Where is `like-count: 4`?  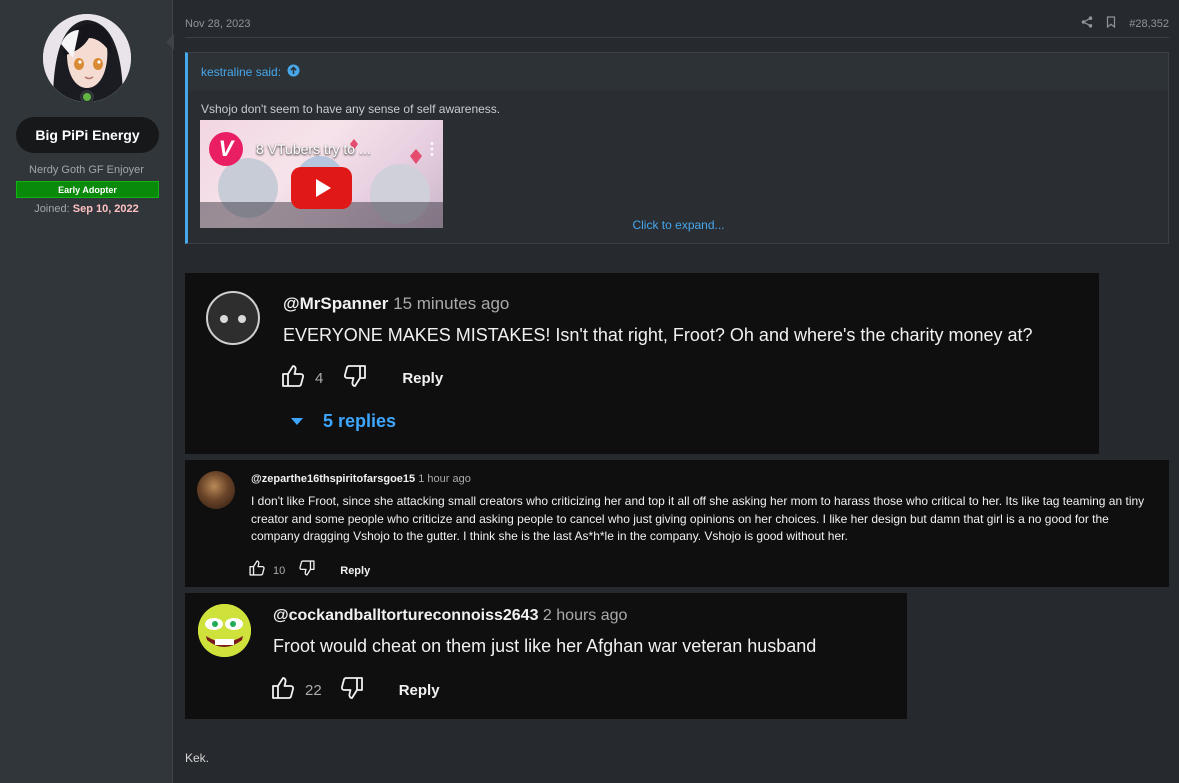 like-count: 4 is located at coordinates (319, 378).